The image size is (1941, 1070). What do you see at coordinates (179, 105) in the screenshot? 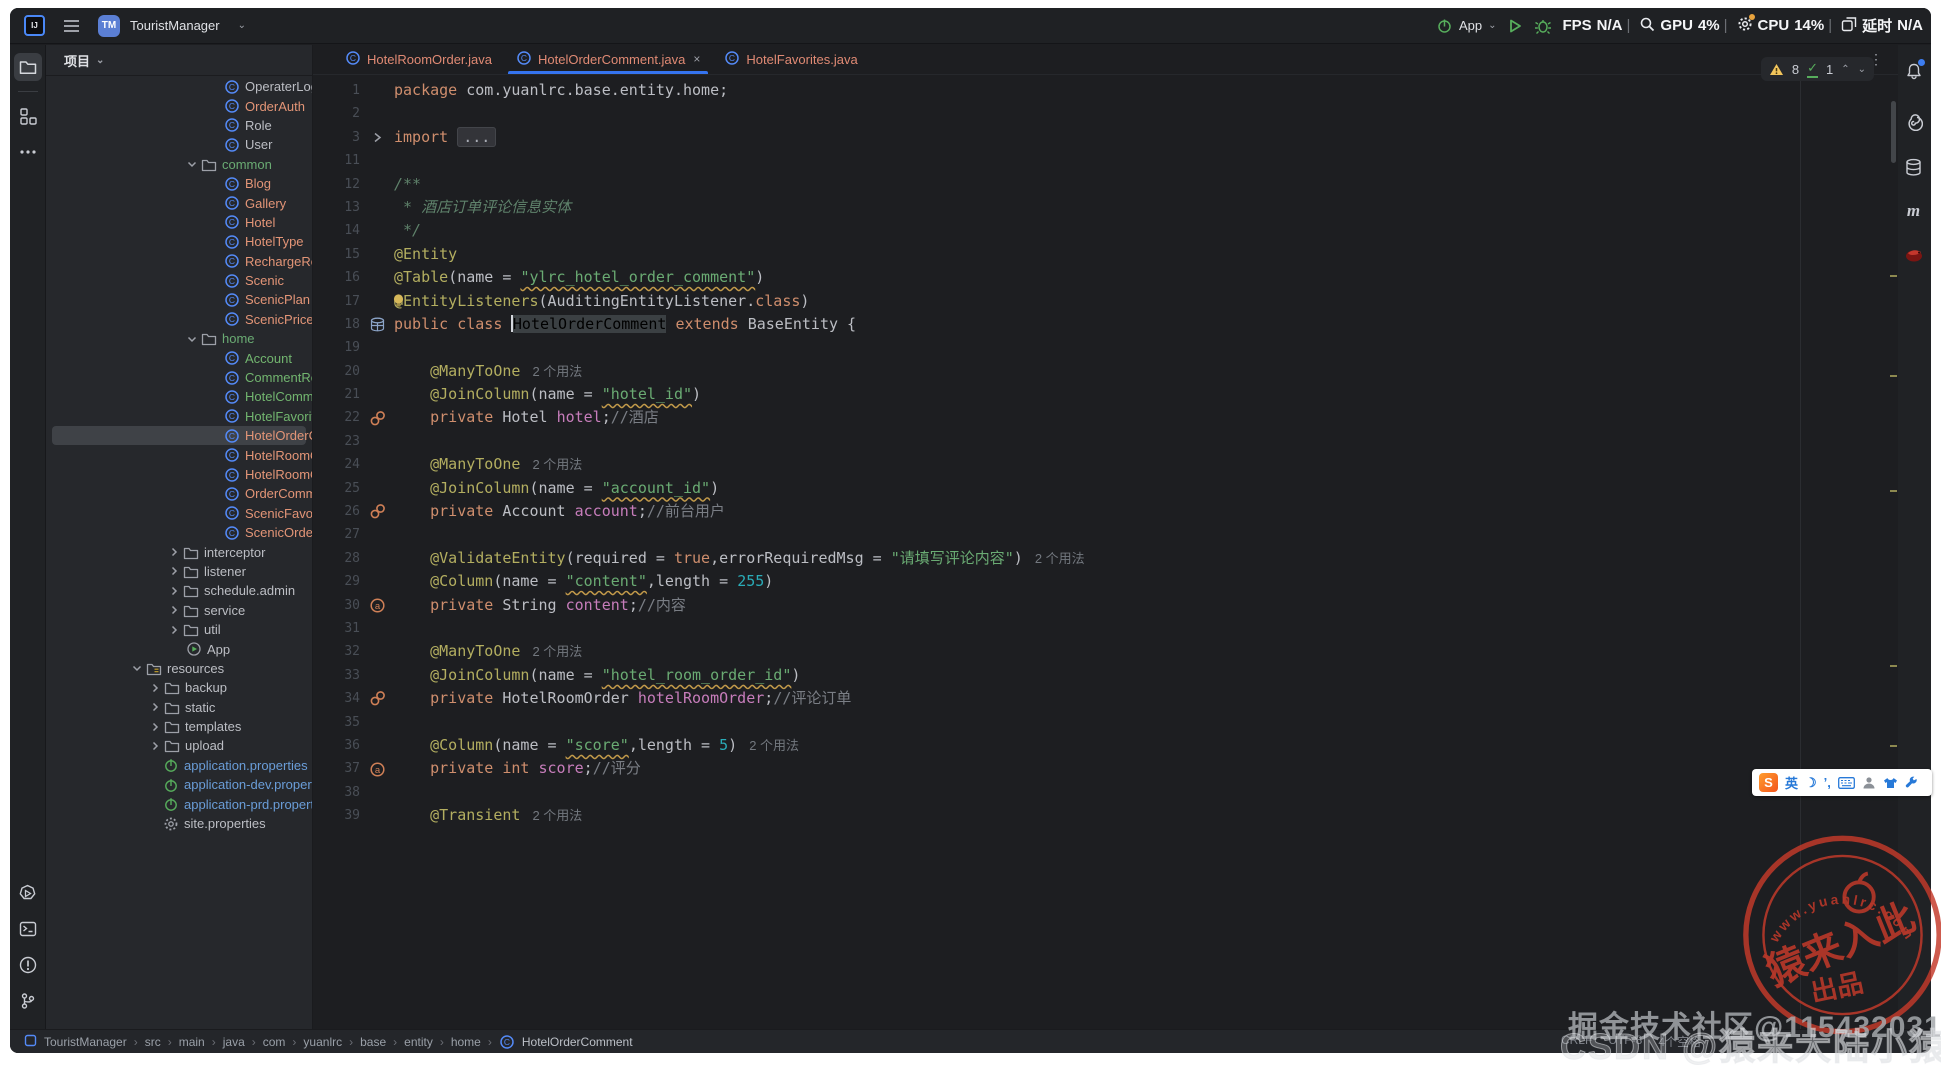
I see `tree-item-OrderAuth: C OrderAuth` at bounding box center [179, 105].